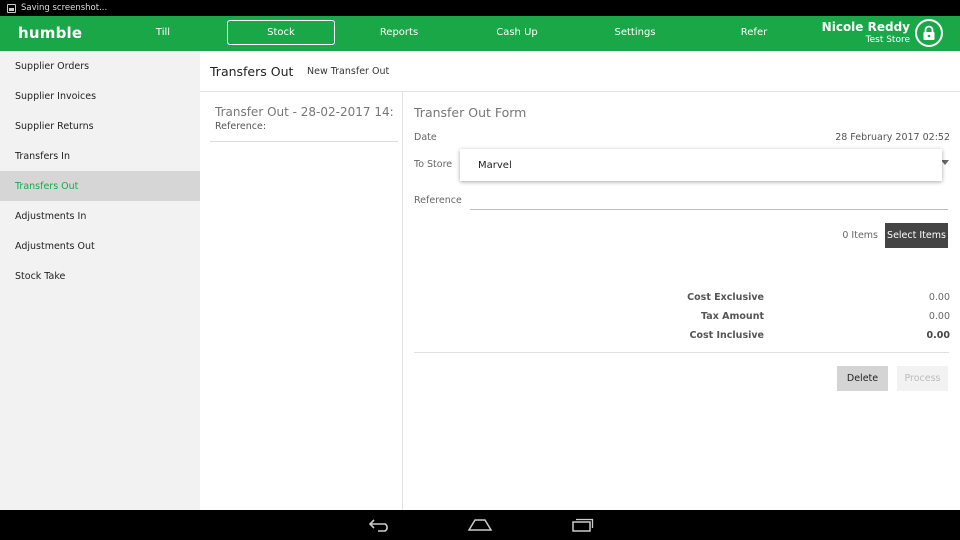 The width and height of the screenshot is (960, 540). What do you see at coordinates (517, 32) in the screenshot?
I see `nav-cash-up: Cash Up` at bounding box center [517, 32].